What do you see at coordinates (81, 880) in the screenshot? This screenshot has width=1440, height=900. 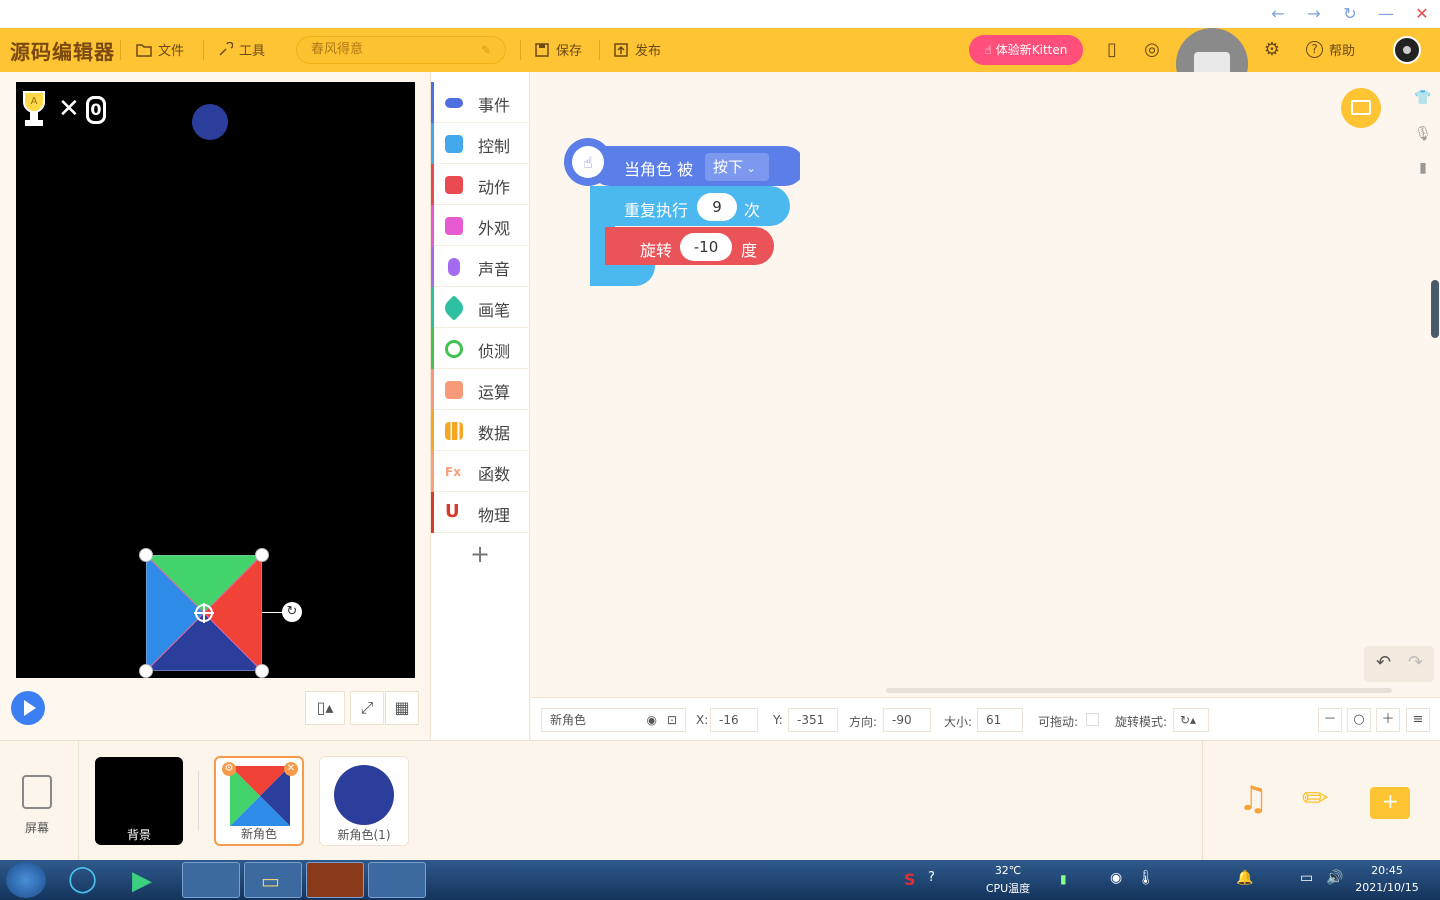 I see `search-taskbar-icon: ◯` at bounding box center [81, 880].